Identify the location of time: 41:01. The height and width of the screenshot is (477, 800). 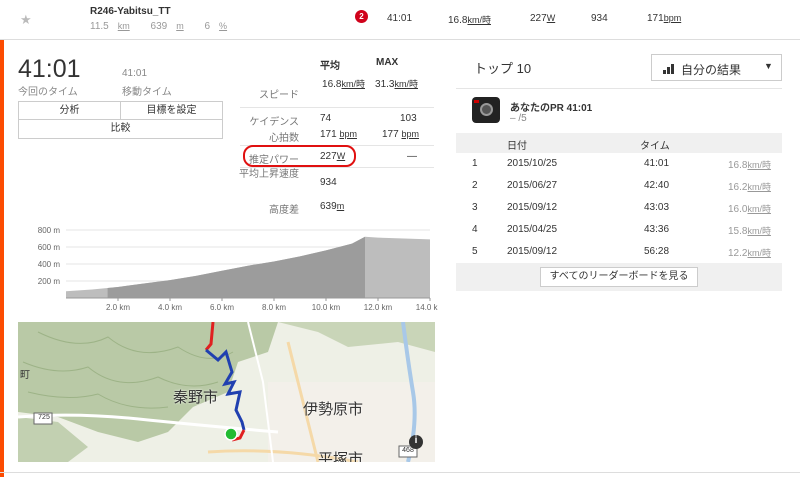
(657, 163).